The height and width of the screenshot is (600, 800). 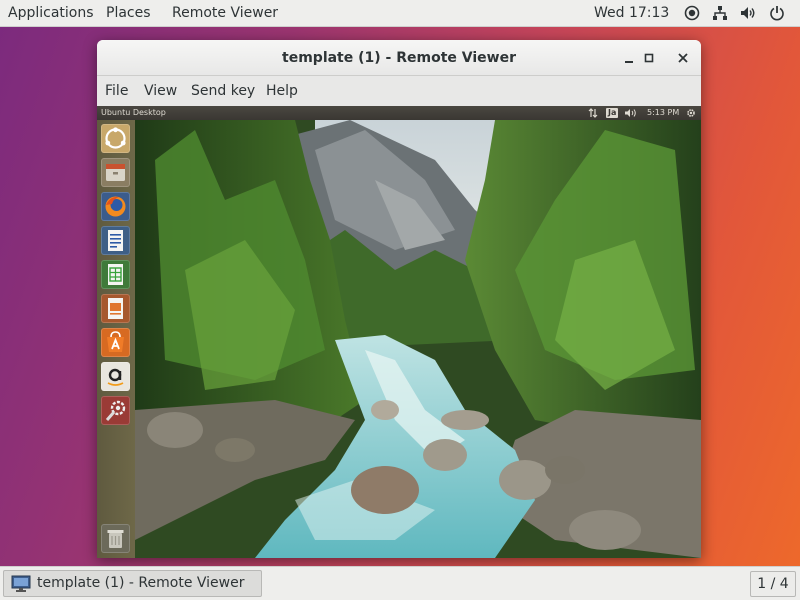 I want to click on menu-send-key: Send key, so click(x=223, y=91).